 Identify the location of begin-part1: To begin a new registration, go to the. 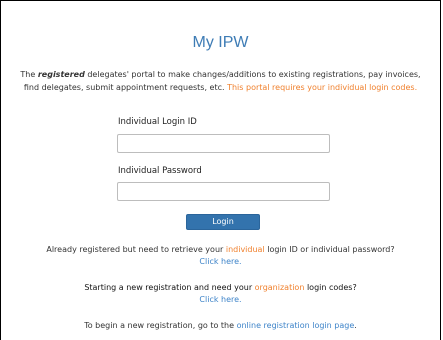
(160, 325).